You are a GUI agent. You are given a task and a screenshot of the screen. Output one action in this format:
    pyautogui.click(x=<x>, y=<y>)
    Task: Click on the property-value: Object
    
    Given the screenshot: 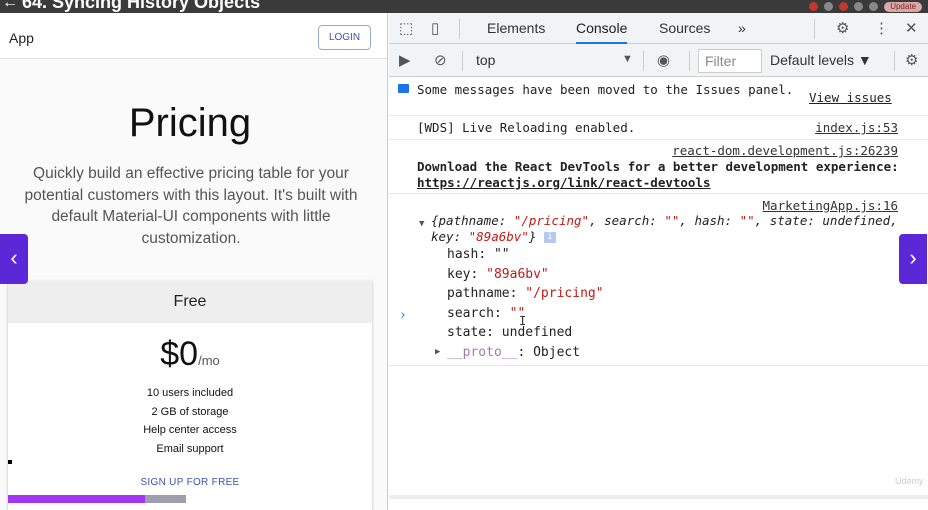 What is the action you would take?
    pyautogui.click(x=557, y=352)
    